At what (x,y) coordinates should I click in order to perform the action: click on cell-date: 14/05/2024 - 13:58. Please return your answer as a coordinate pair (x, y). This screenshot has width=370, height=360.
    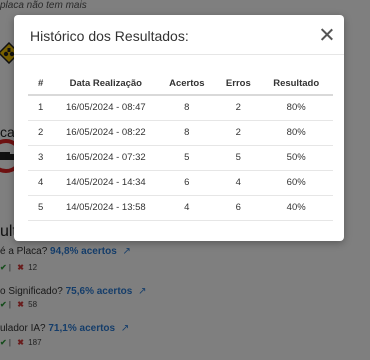
    Looking at the image, I should click on (106, 208).